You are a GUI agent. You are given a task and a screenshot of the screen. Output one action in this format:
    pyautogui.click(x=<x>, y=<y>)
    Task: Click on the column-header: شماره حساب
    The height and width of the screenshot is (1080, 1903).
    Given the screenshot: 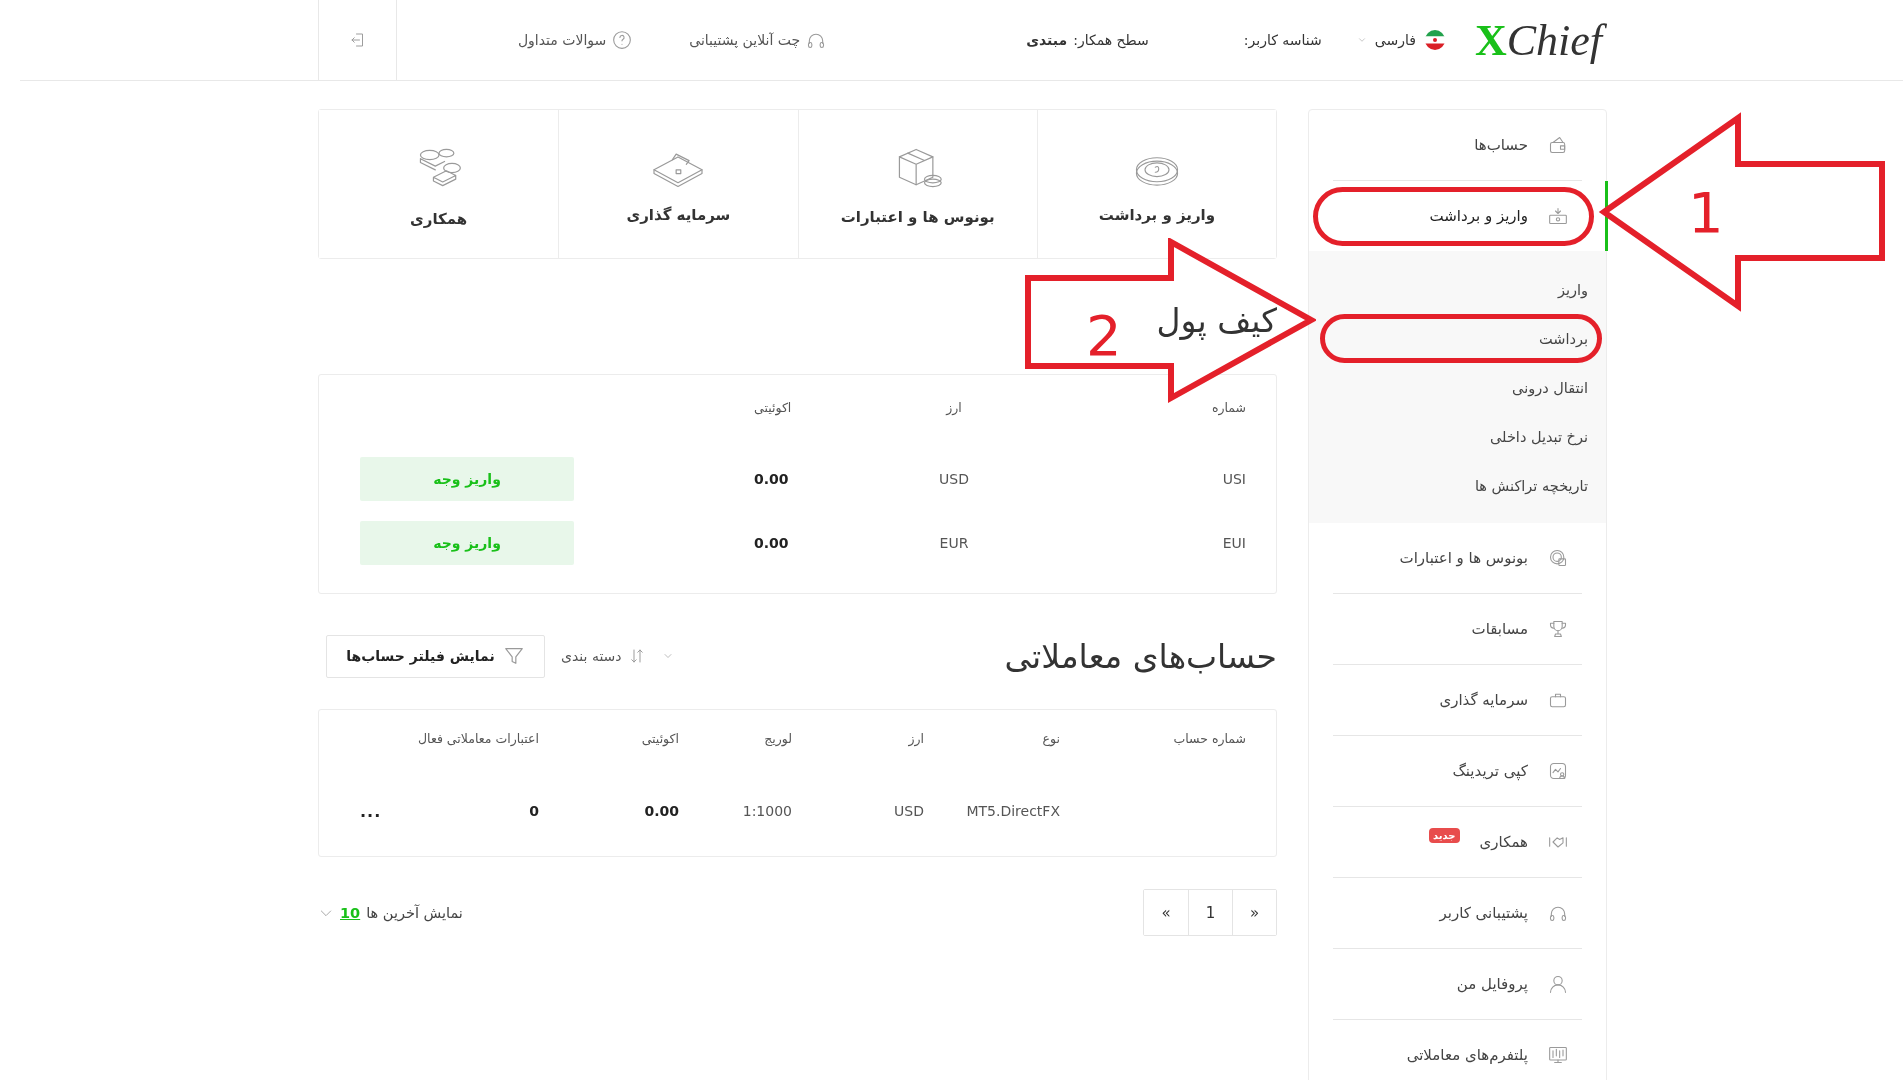 What is the action you would take?
    pyautogui.click(x=1209, y=738)
    